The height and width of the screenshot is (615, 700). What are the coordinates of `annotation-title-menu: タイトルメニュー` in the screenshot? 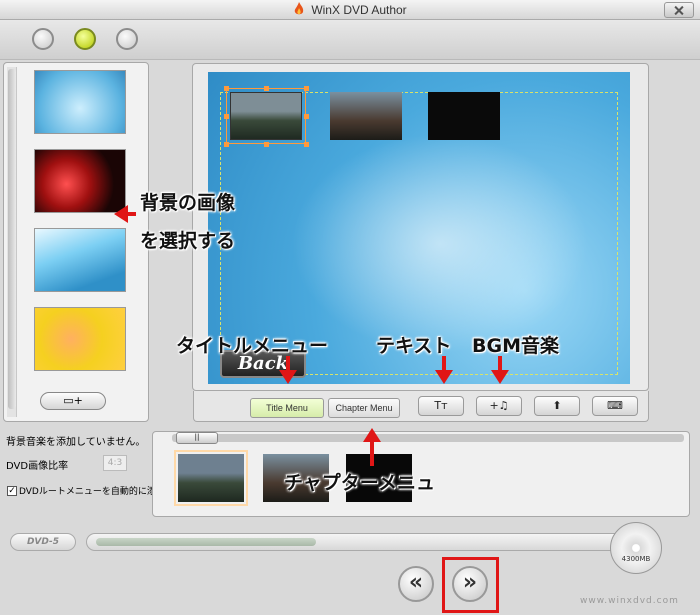 It's located at (252, 346).